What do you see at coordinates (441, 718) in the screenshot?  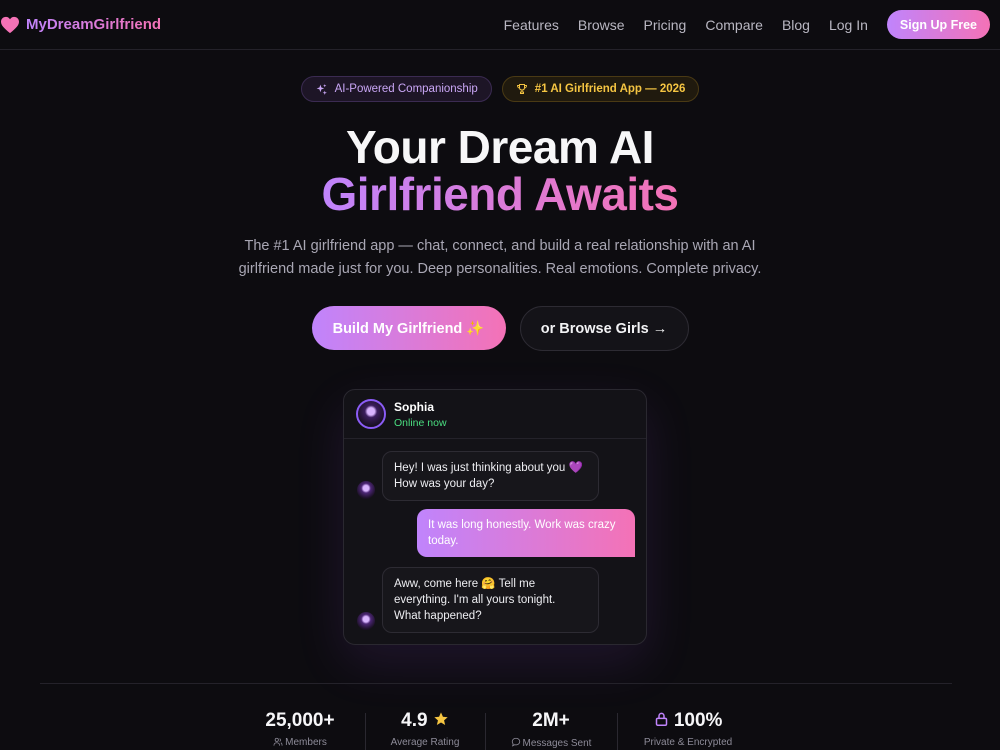 I see `star-icon` at bounding box center [441, 718].